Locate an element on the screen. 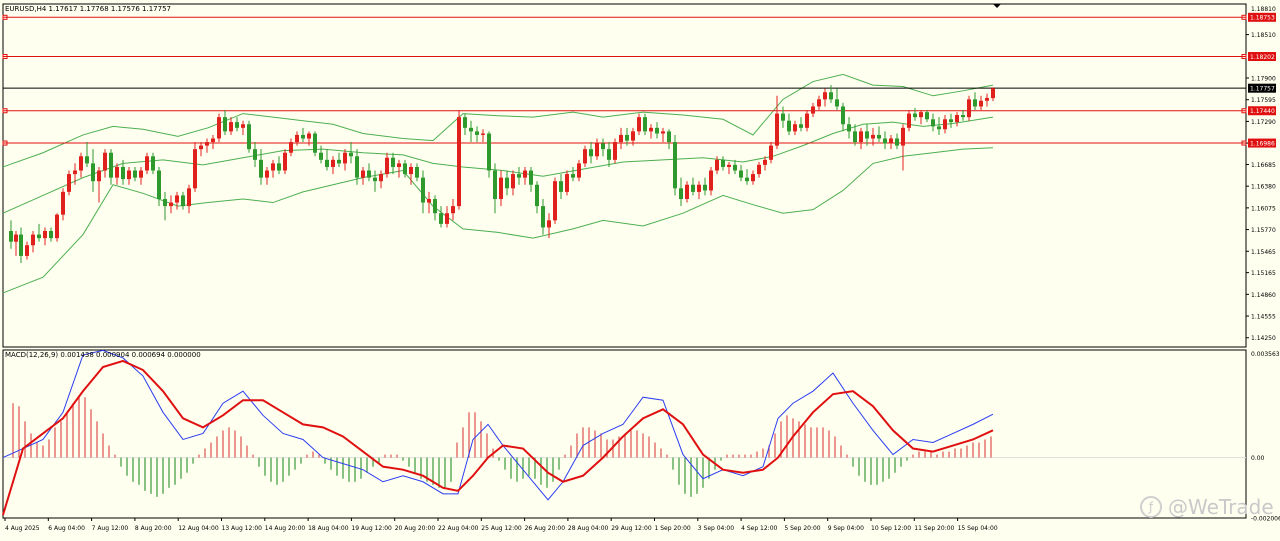  time-axis-tick: 29 Aug 12:00 is located at coordinates (631, 528).